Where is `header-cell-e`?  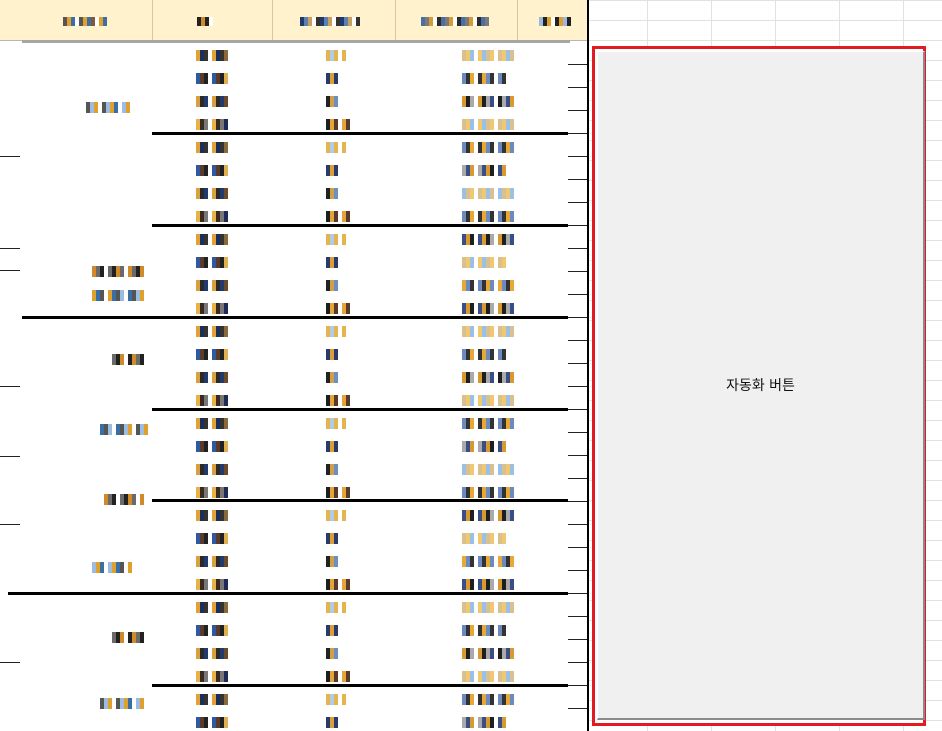
header-cell-e is located at coordinates (555, 20).